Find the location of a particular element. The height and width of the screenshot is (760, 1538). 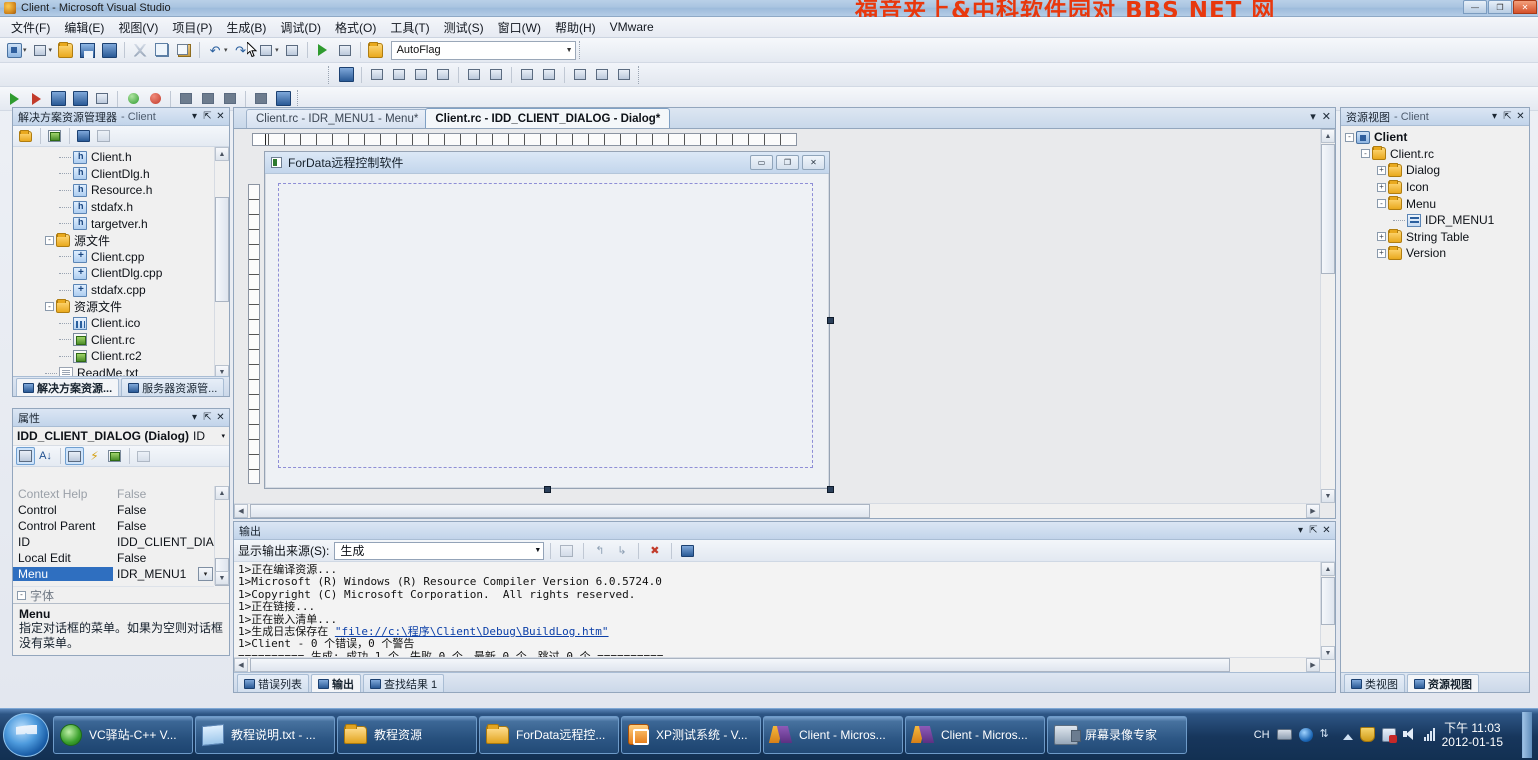

toolbar-grip is located at coordinates (580, 50).